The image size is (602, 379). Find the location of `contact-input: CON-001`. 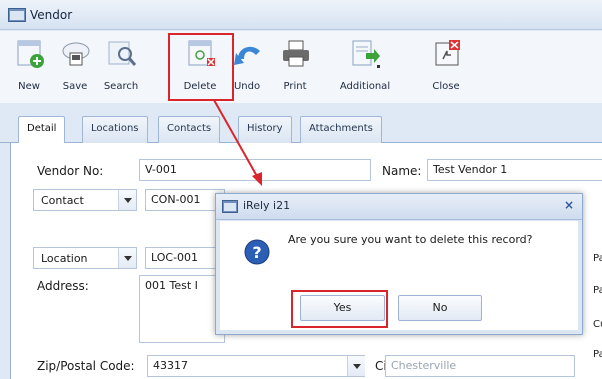

contact-input: CON-001 is located at coordinates (185, 200).